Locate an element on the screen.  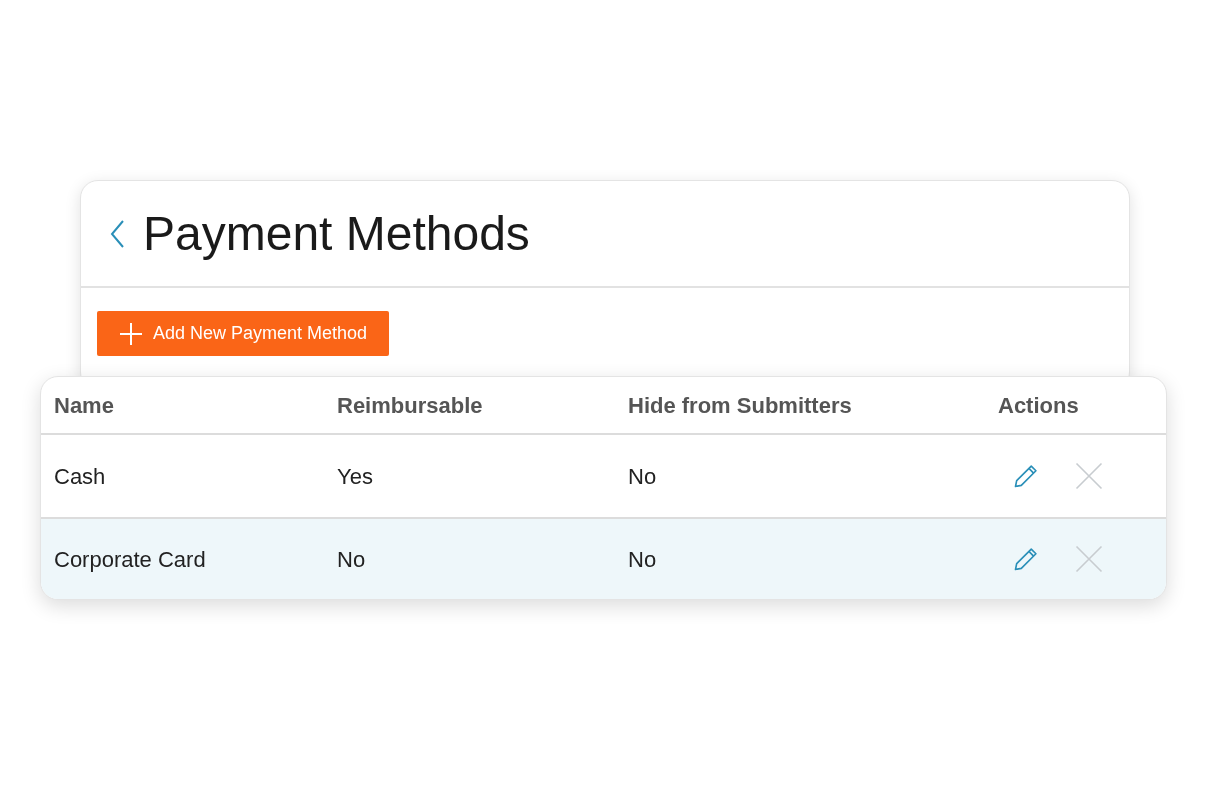
table-row: Corporate Card No No is located at coordinates (603, 558).